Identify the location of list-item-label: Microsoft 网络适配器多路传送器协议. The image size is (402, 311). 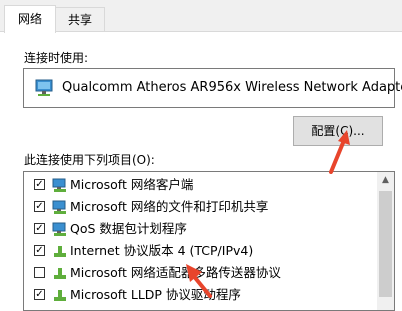
(175, 272).